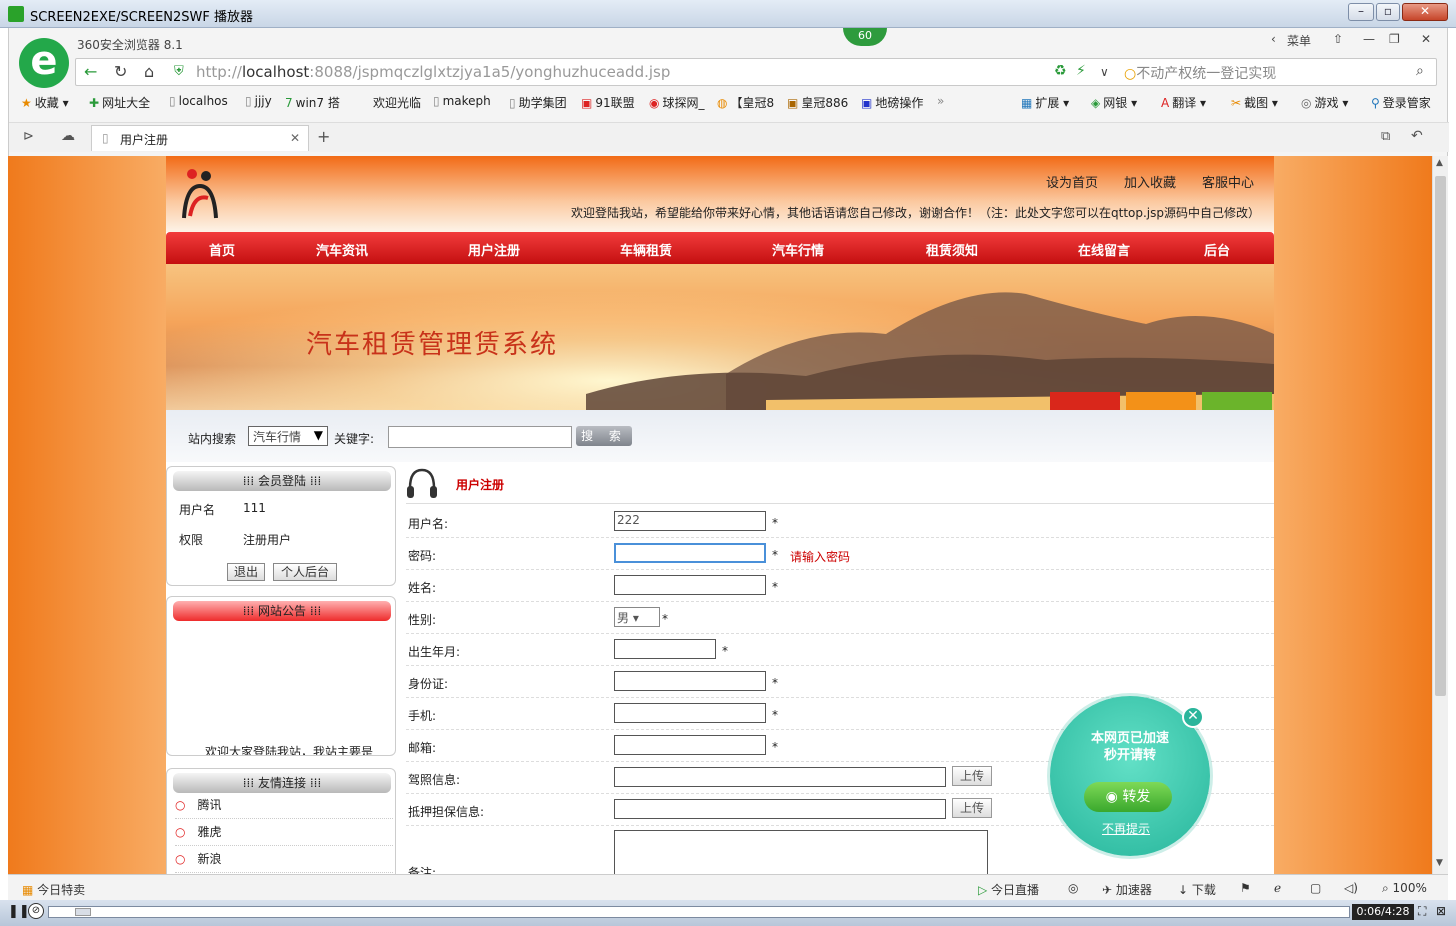 The image size is (1456, 926). Describe the element at coordinates (1127, 889) in the screenshot. I see `accelerator-button: ✈ 加速器` at that location.